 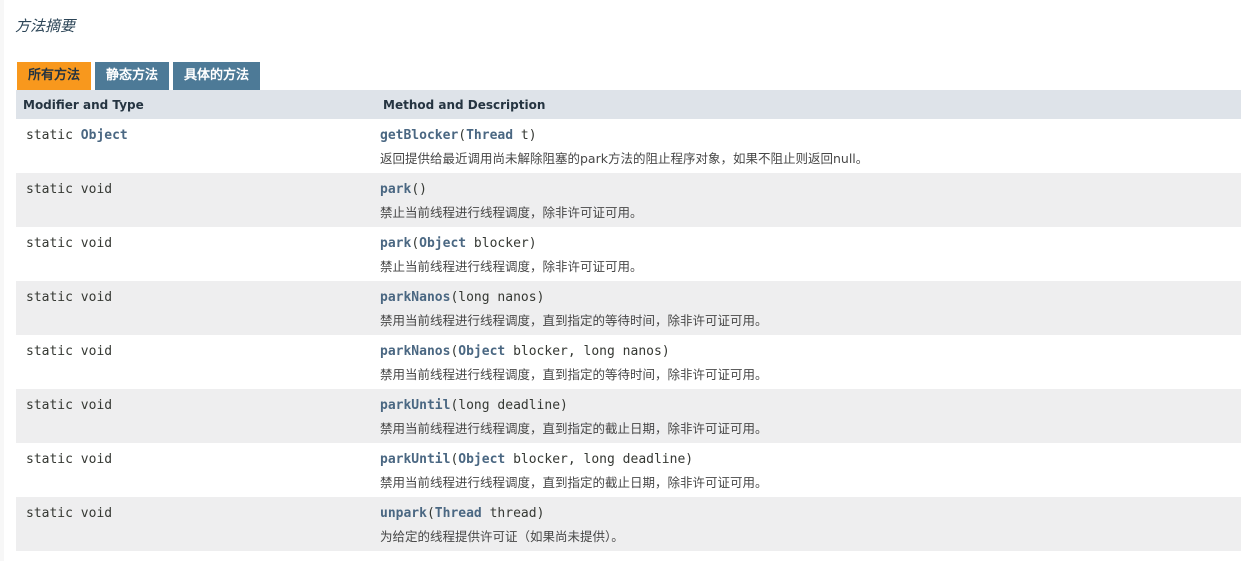 What do you see at coordinates (634, 459) in the screenshot?
I see `param-name-2: long deadline` at bounding box center [634, 459].